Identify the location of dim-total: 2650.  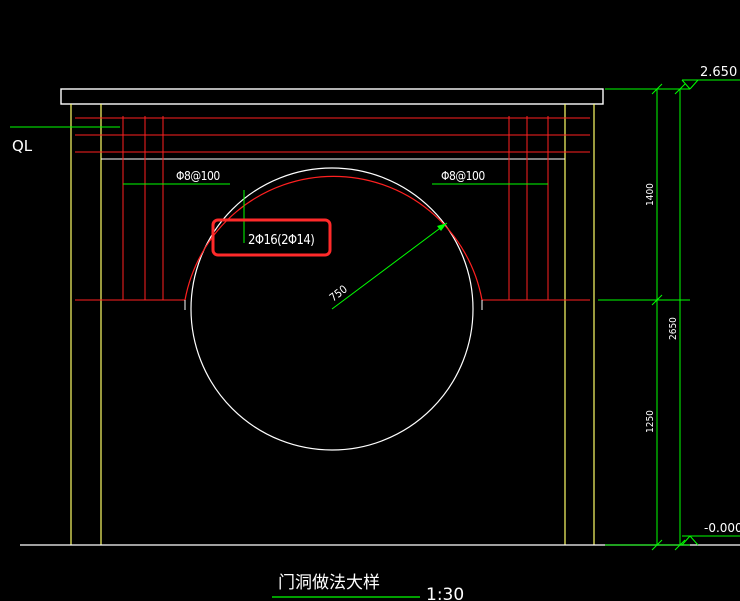
(673, 328).